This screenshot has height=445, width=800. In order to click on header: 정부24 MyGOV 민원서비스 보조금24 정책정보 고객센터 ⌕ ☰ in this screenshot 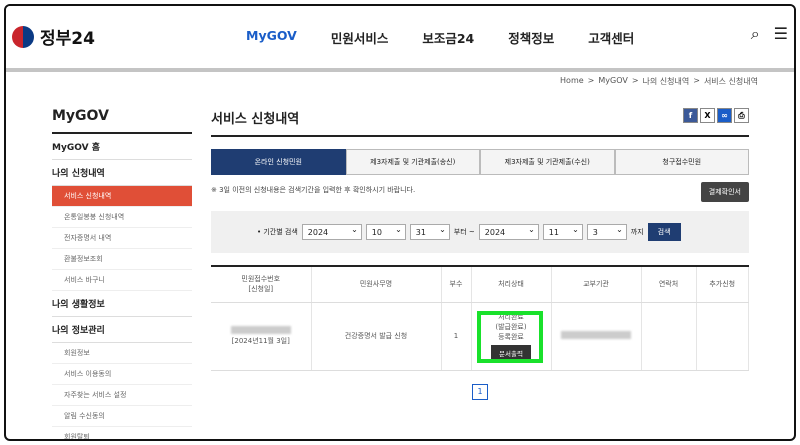, I will do `click(400, 37)`.